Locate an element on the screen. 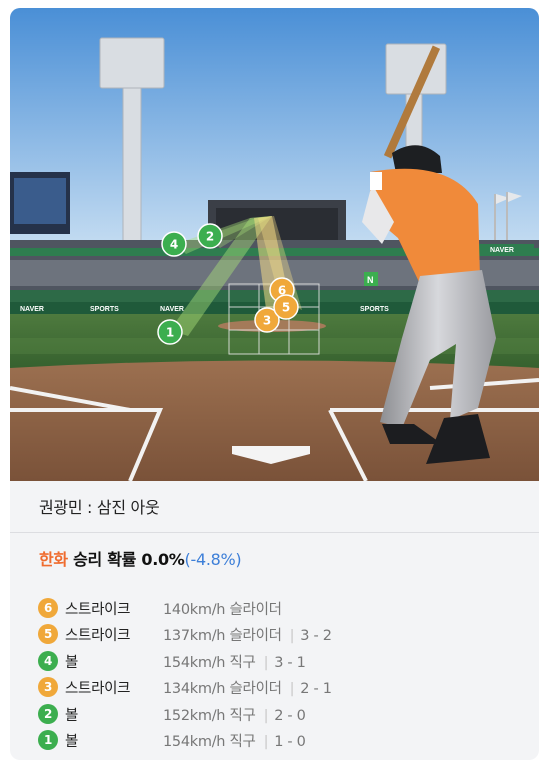 The image size is (549, 760). pitch-number-badge: 5 is located at coordinates (48, 634).